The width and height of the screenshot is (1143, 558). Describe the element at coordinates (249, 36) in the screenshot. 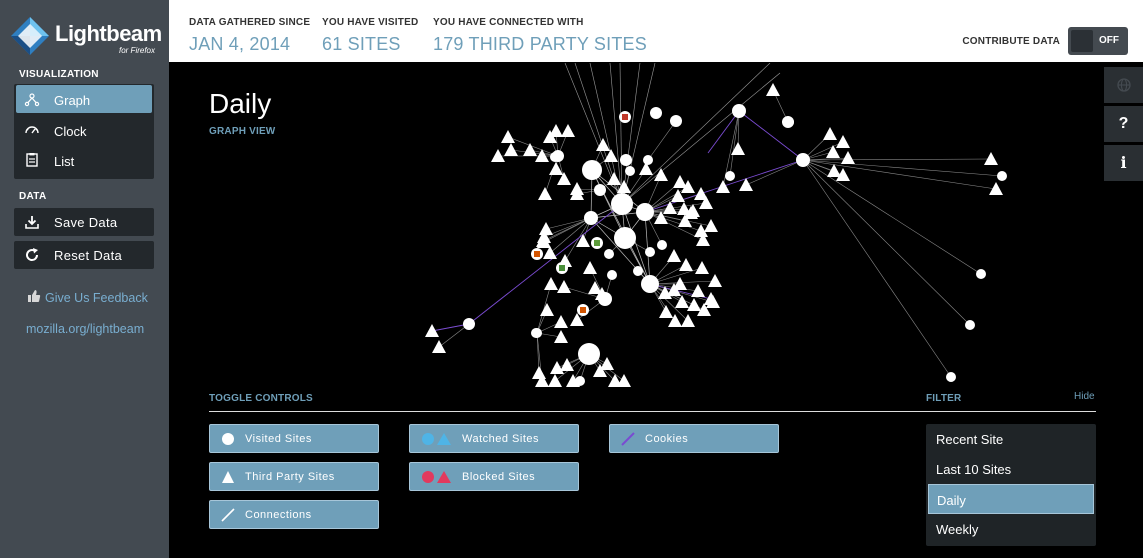

I see `stat-gathered: DATA GATHERED SINCE JAN 4, 2014` at that location.